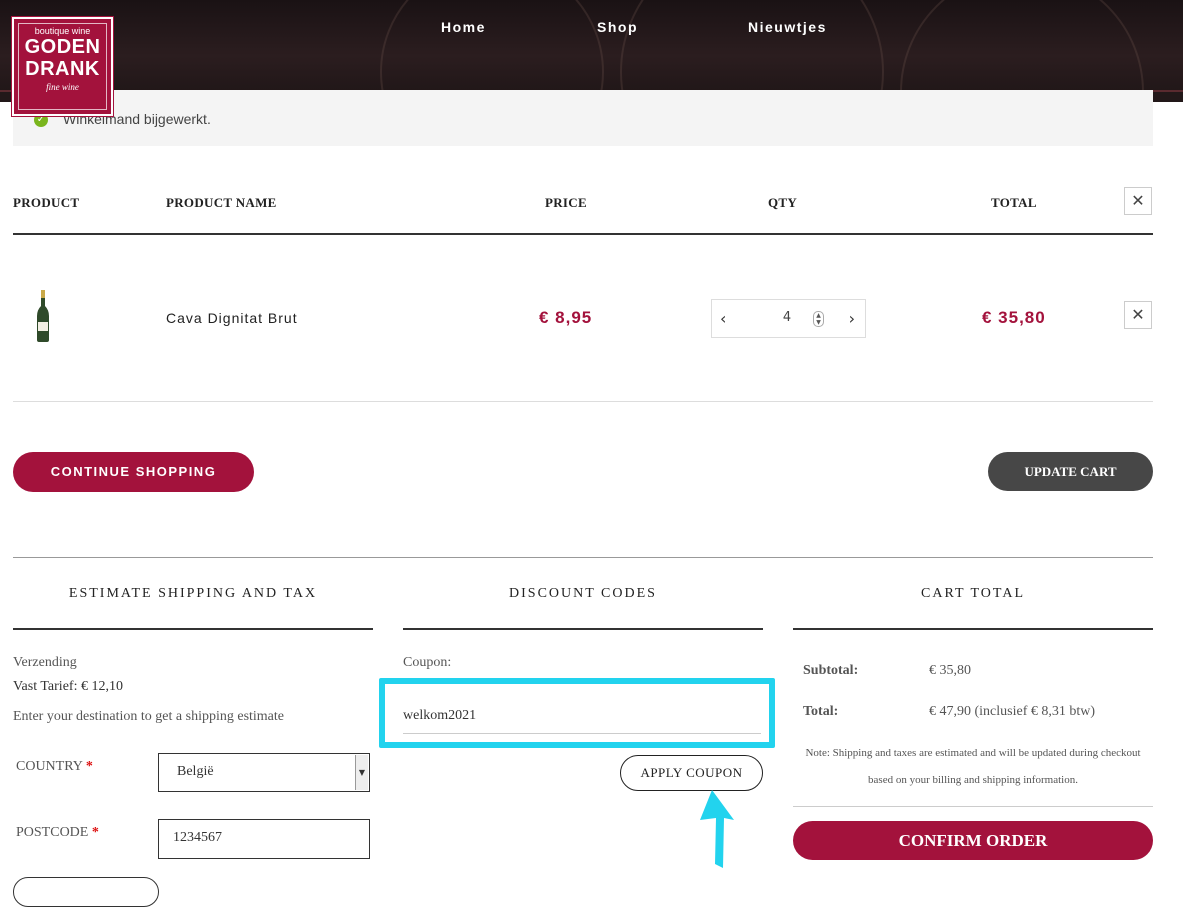  Describe the element at coordinates (232, 318) in the screenshot. I see `product-name-link: Cava Dignitat Brut` at that location.